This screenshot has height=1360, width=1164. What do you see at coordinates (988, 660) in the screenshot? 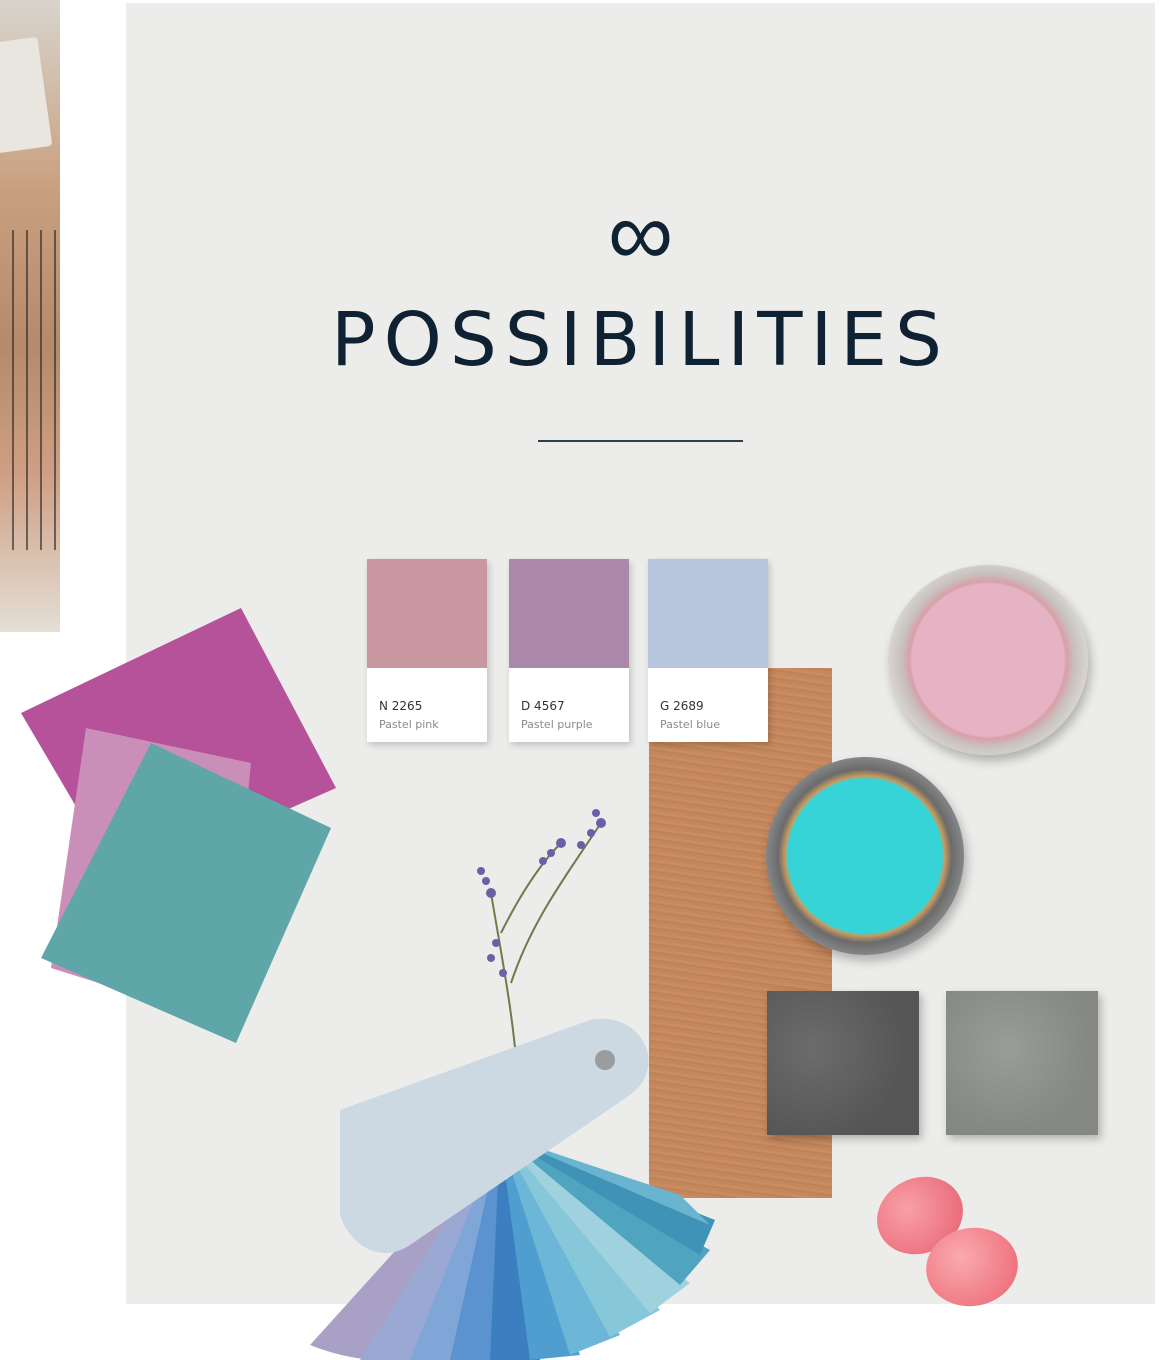
I see `paint-can-pink` at bounding box center [988, 660].